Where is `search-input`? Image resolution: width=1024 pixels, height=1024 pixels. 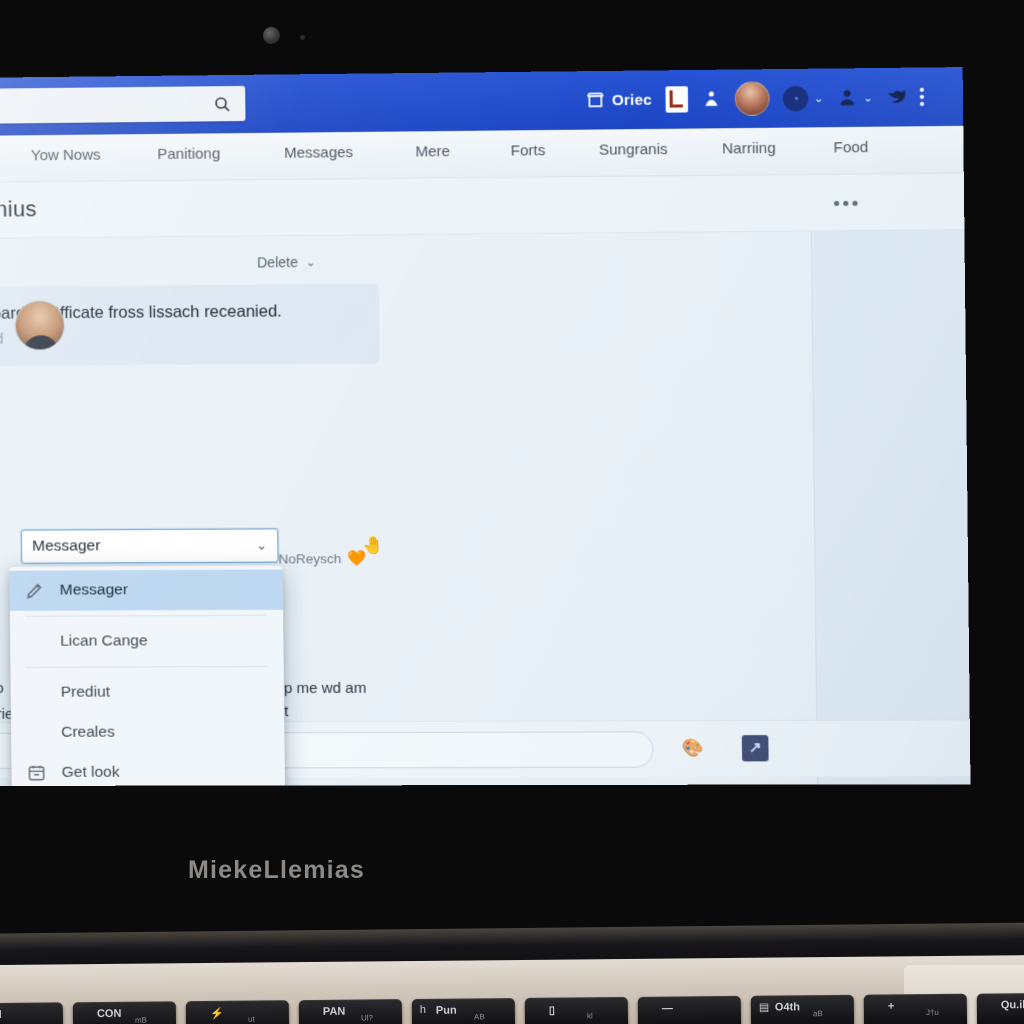
search-input is located at coordinates (123, 105).